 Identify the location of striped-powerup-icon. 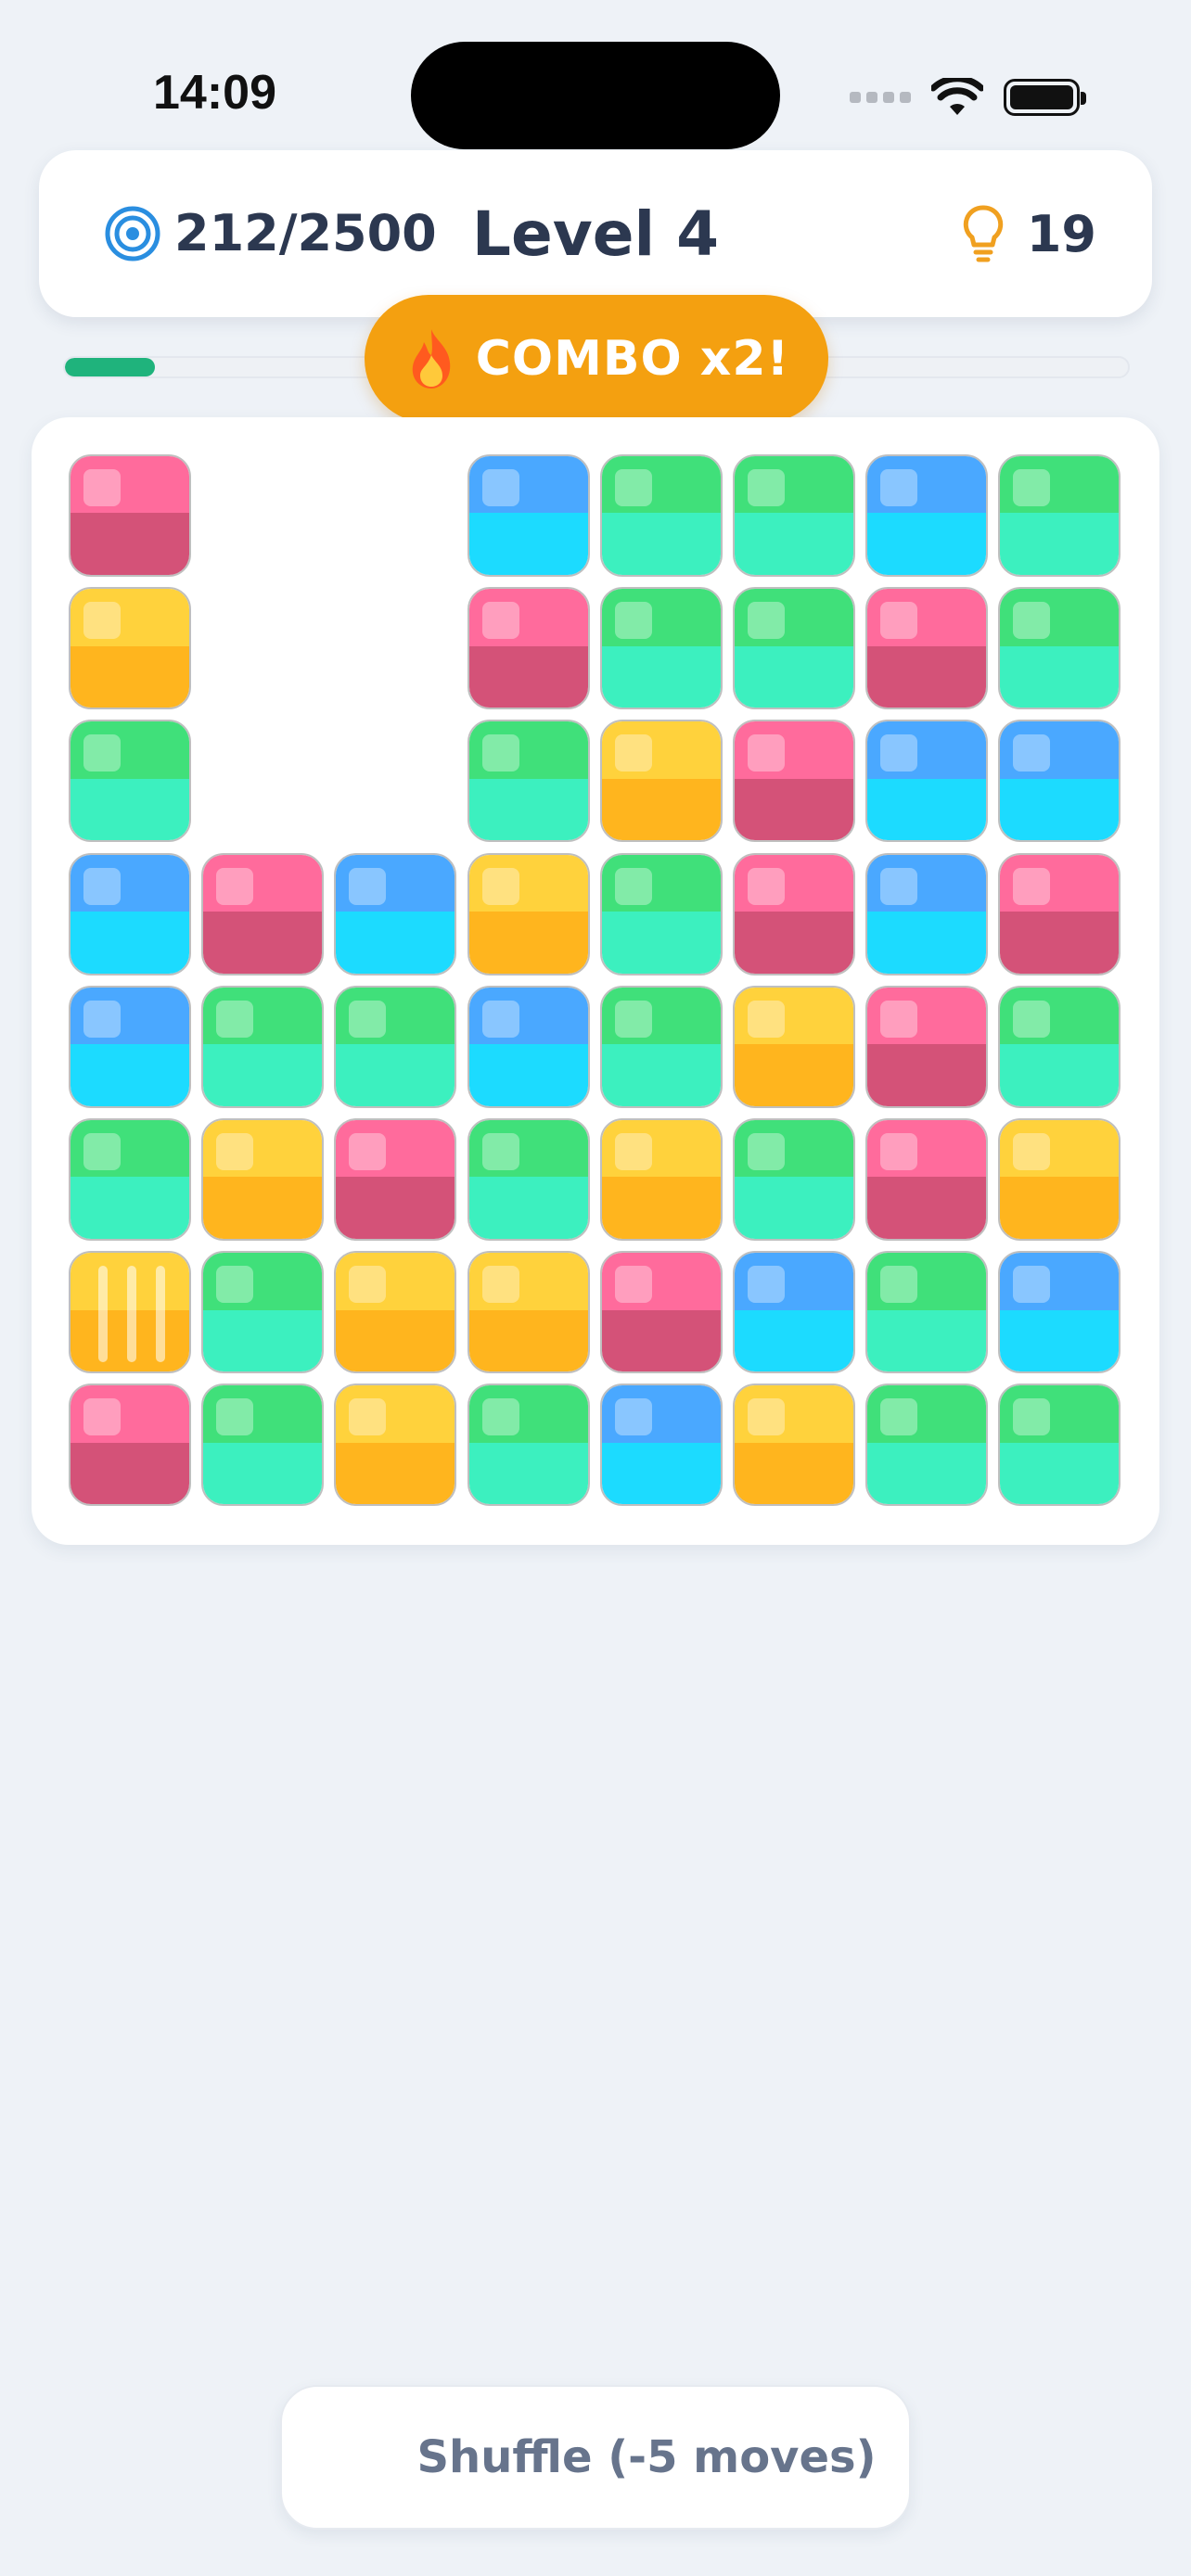
(132, 1314).